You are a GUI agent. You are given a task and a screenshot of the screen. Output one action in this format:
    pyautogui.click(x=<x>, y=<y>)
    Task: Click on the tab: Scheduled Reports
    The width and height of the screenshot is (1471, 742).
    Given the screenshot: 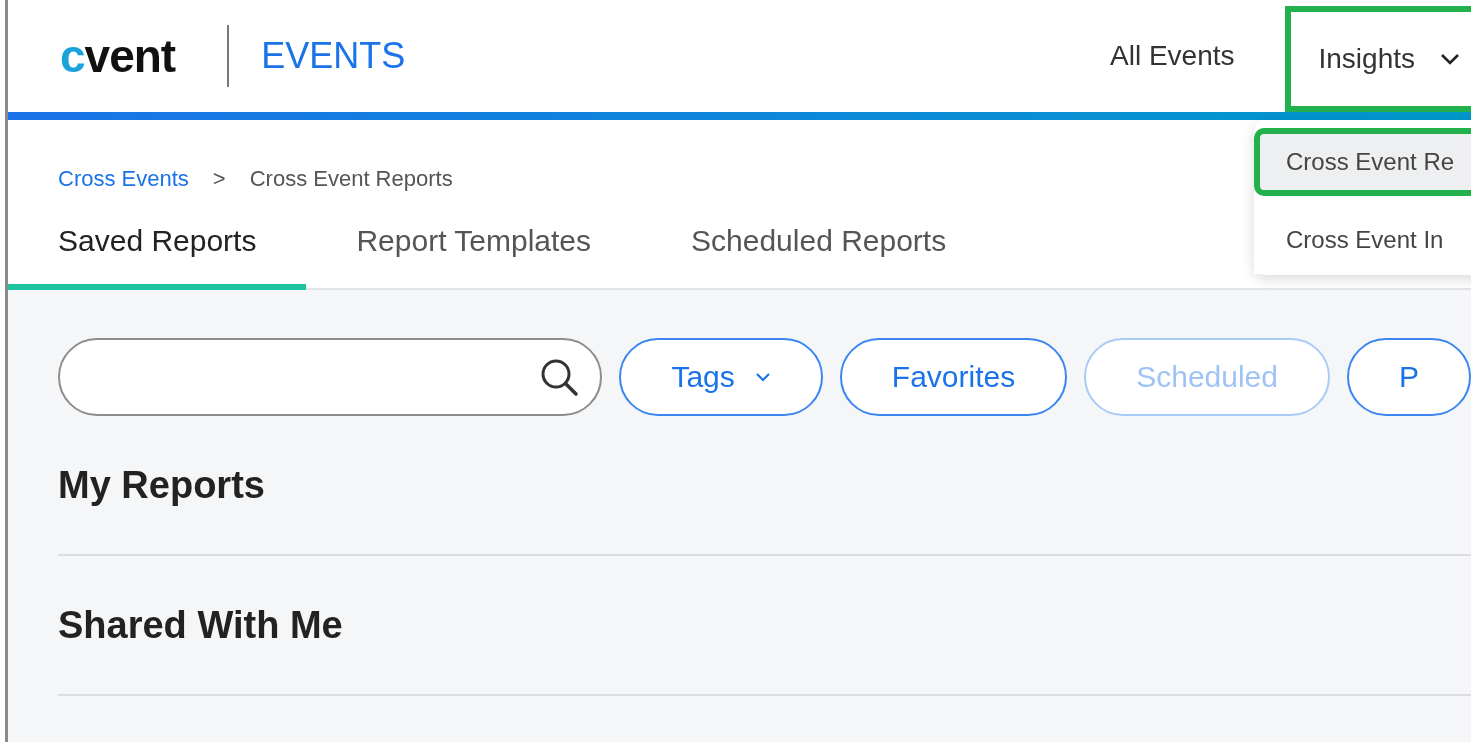 What is the action you would take?
    pyautogui.click(x=819, y=251)
    